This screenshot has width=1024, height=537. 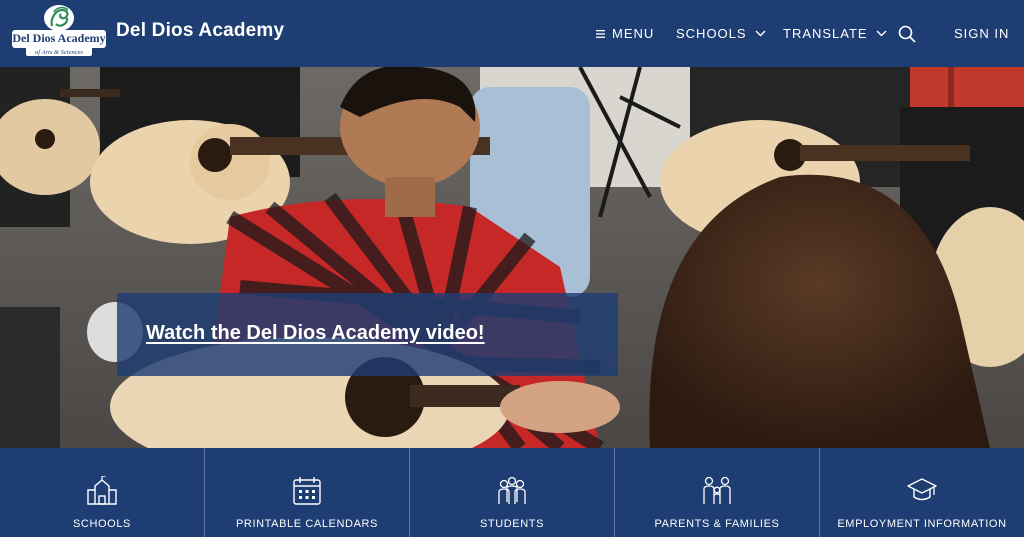 I want to click on school-building-icon, so click(x=102, y=490).